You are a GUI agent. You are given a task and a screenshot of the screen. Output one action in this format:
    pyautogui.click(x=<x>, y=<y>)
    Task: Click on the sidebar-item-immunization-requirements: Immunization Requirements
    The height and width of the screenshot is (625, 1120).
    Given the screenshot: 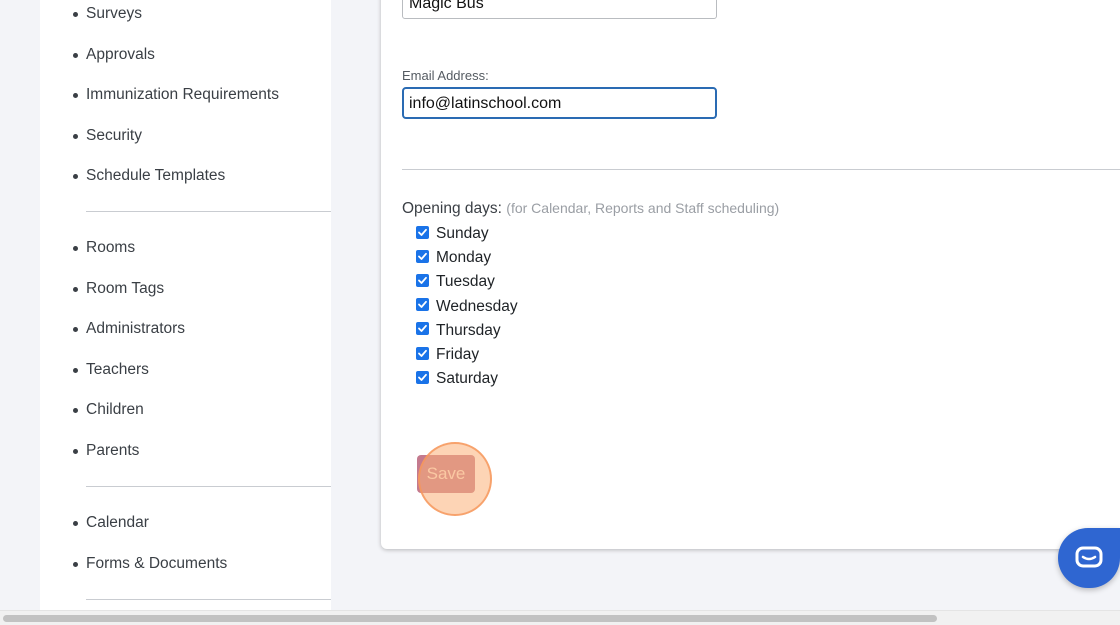 What is the action you would take?
    pyautogui.click(x=185, y=101)
    